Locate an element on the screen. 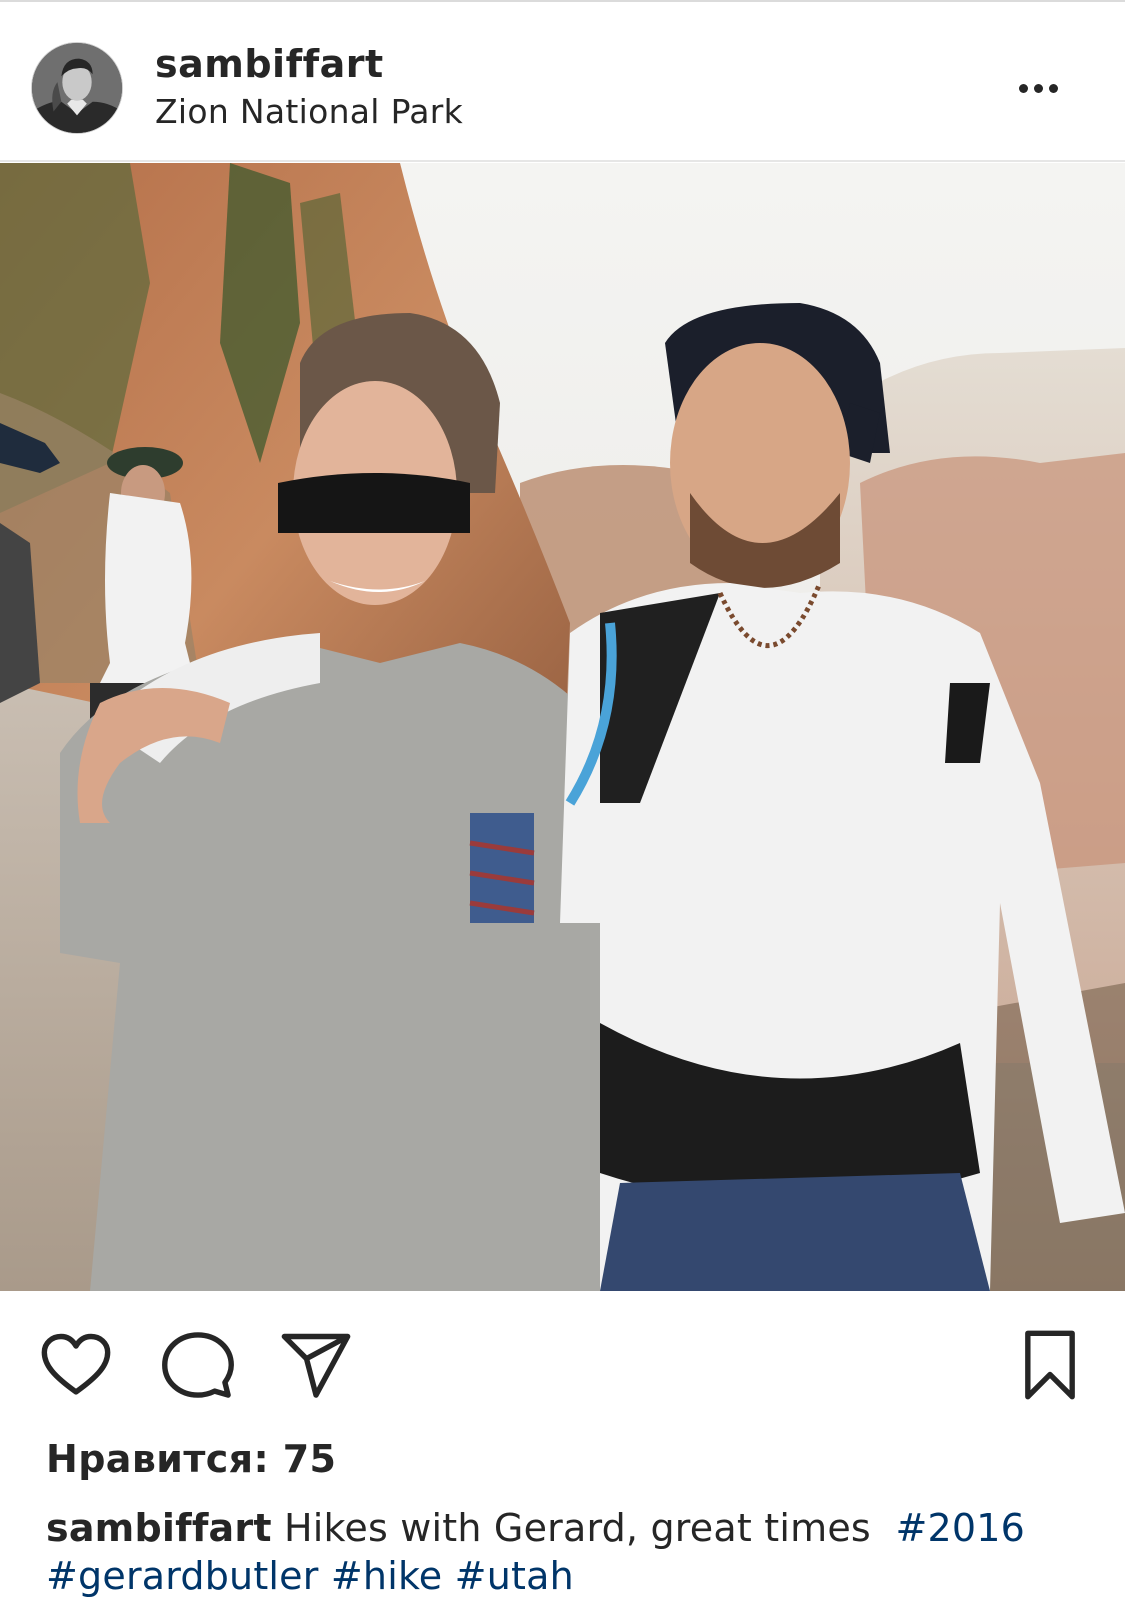 Image resolution: width=1125 pixels, height=1600 pixels. caption-text: Hikes with Gerard, great times is located at coordinates (577, 1528).